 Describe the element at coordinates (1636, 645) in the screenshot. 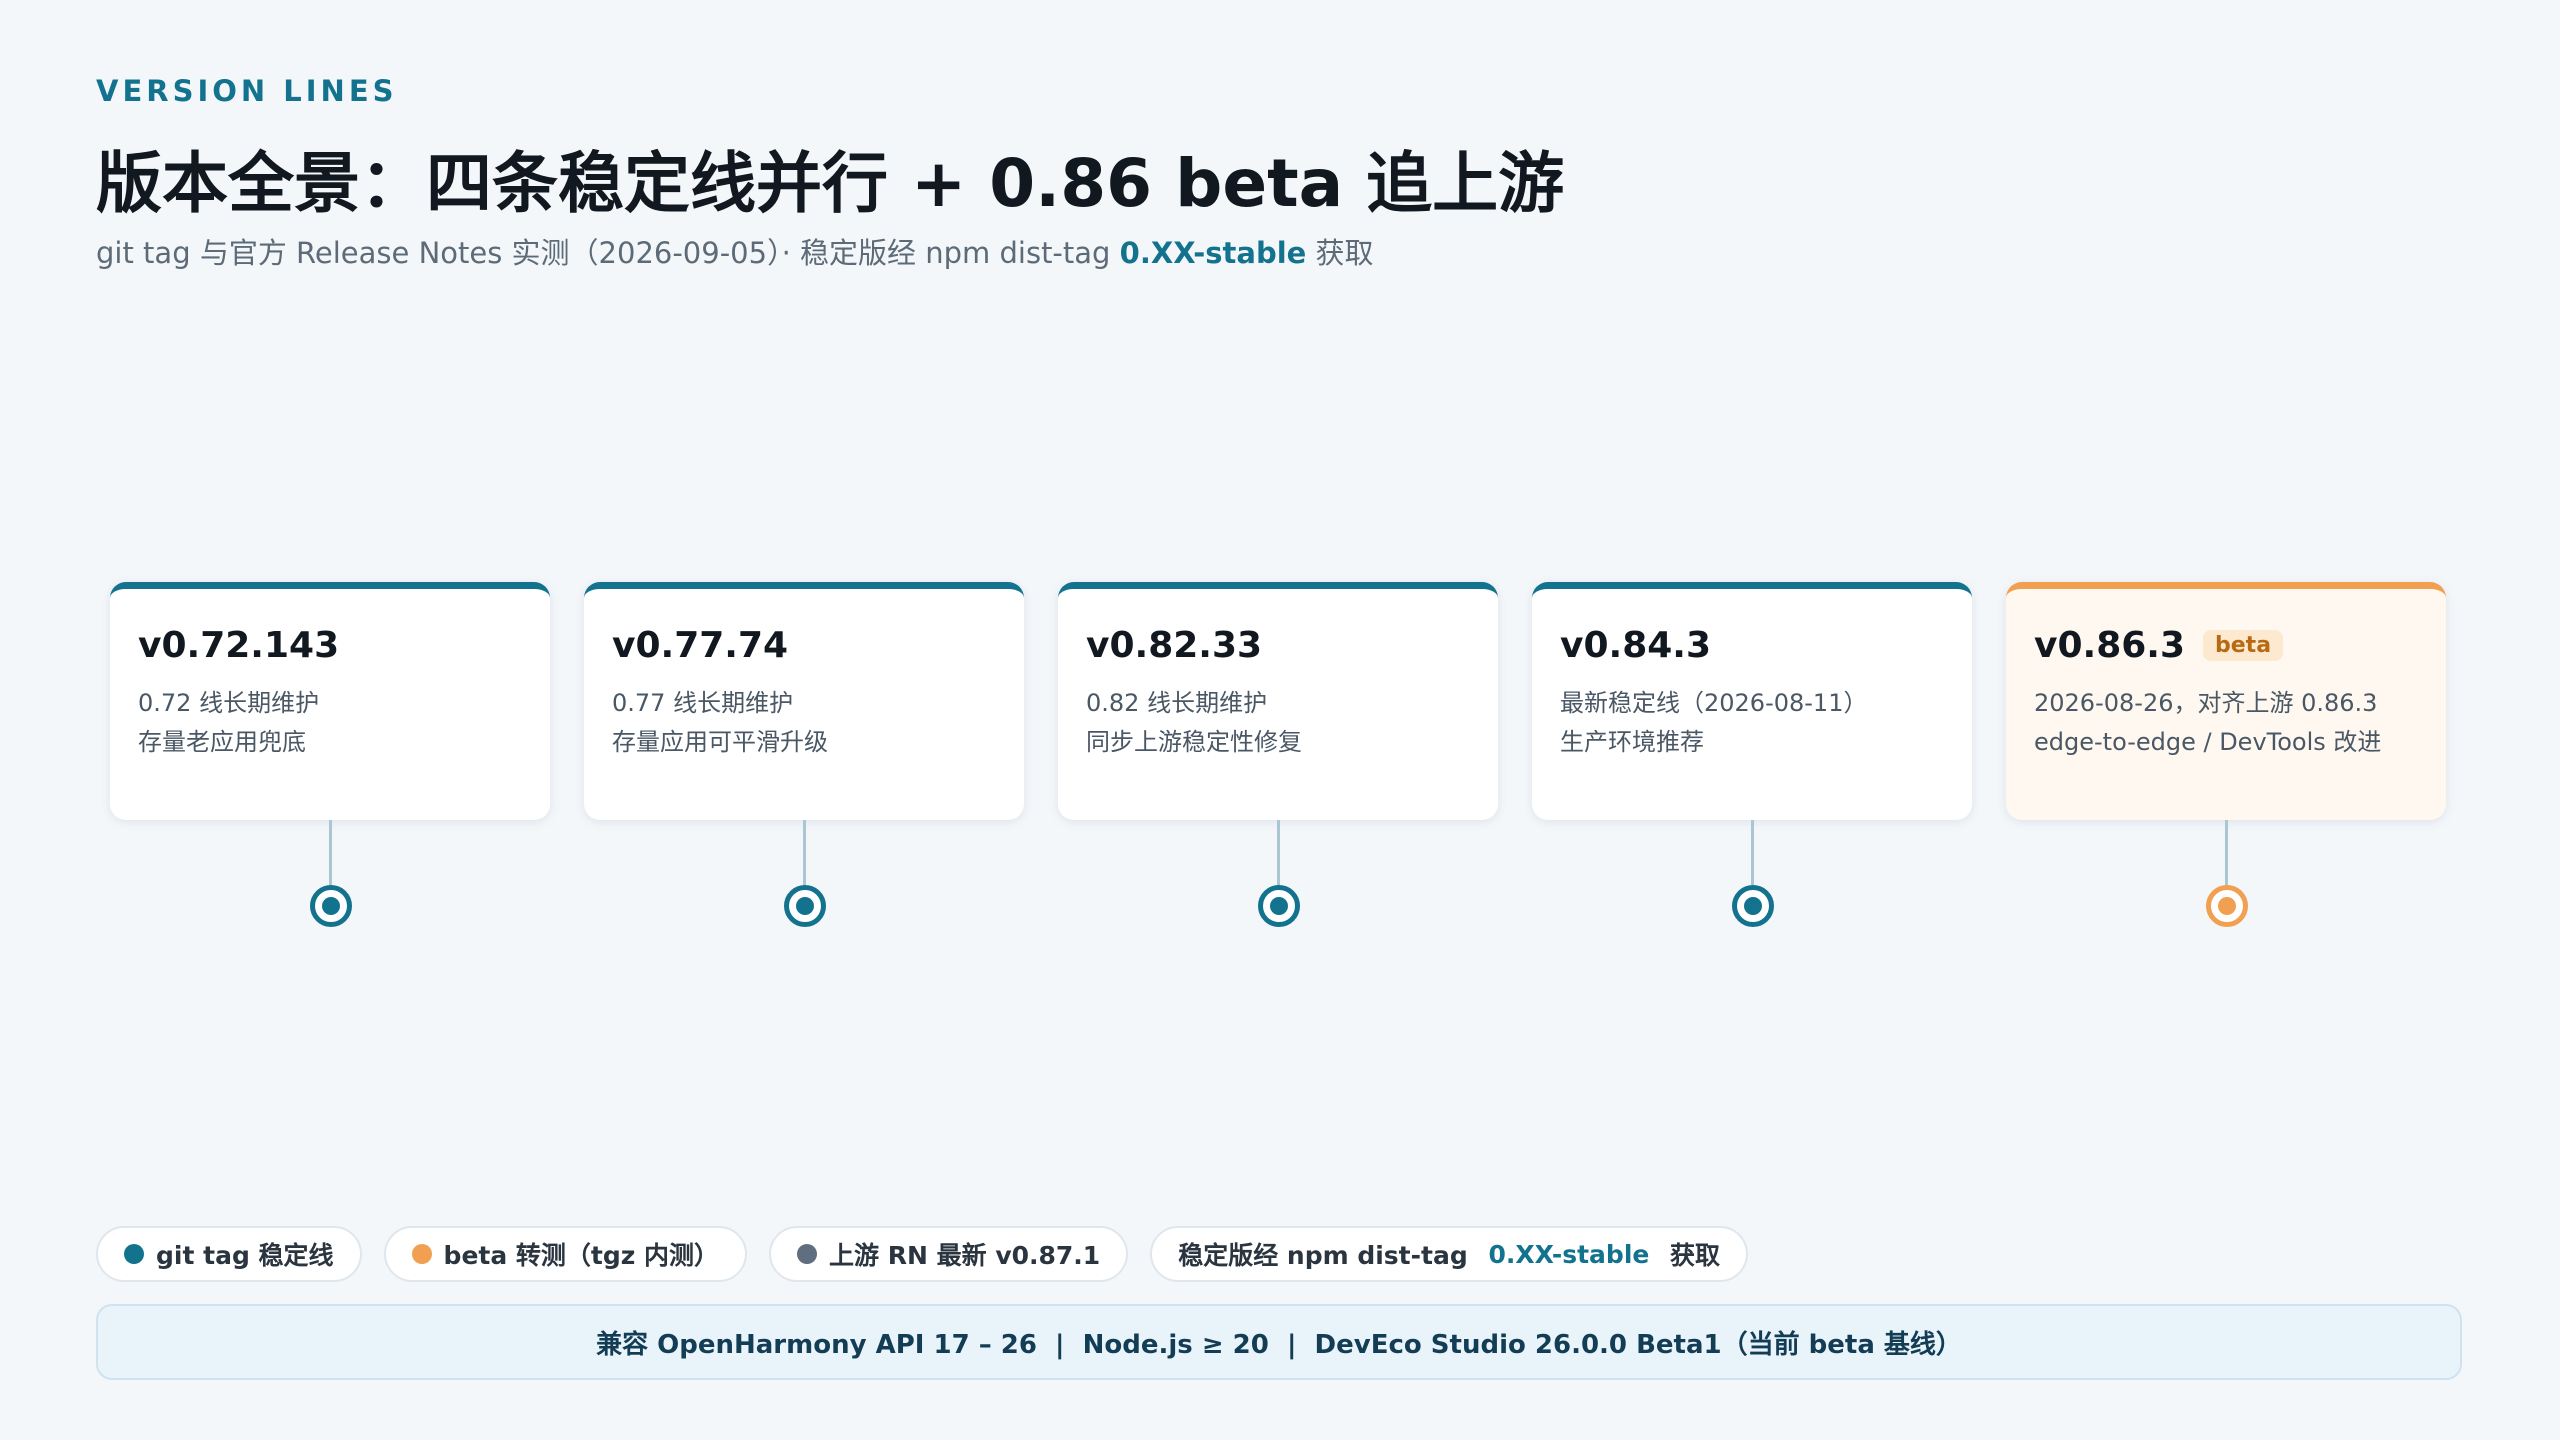

I see `card-version: v0.84.3` at that location.